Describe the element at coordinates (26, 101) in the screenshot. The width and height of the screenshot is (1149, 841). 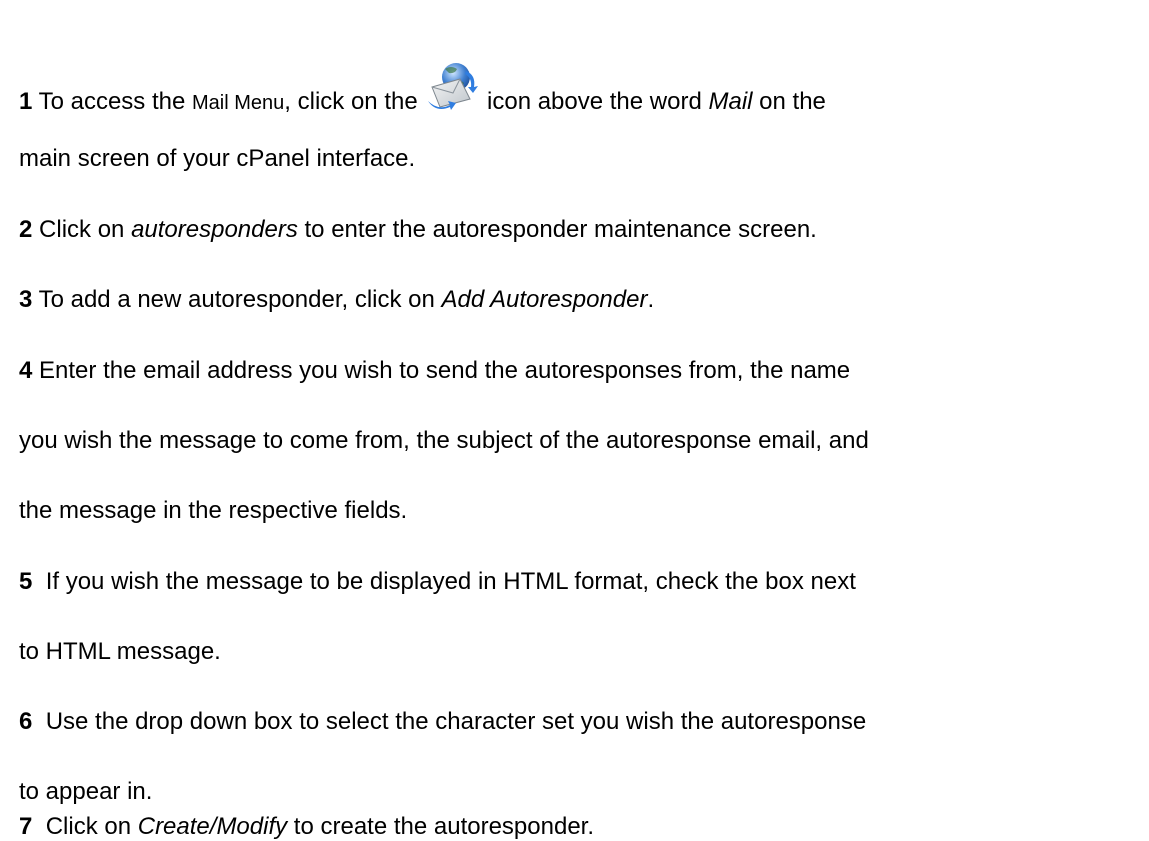
I see `step-number: 1` at that location.